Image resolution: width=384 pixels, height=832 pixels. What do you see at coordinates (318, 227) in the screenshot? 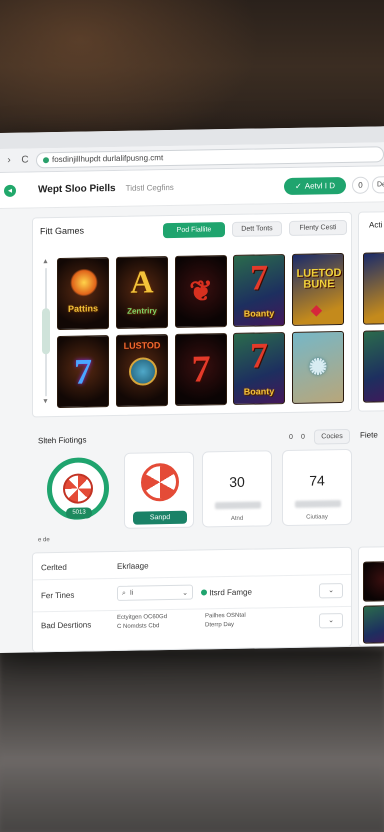
I see `filter-tab-3: Flenty Cesti` at bounding box center [318, 227].